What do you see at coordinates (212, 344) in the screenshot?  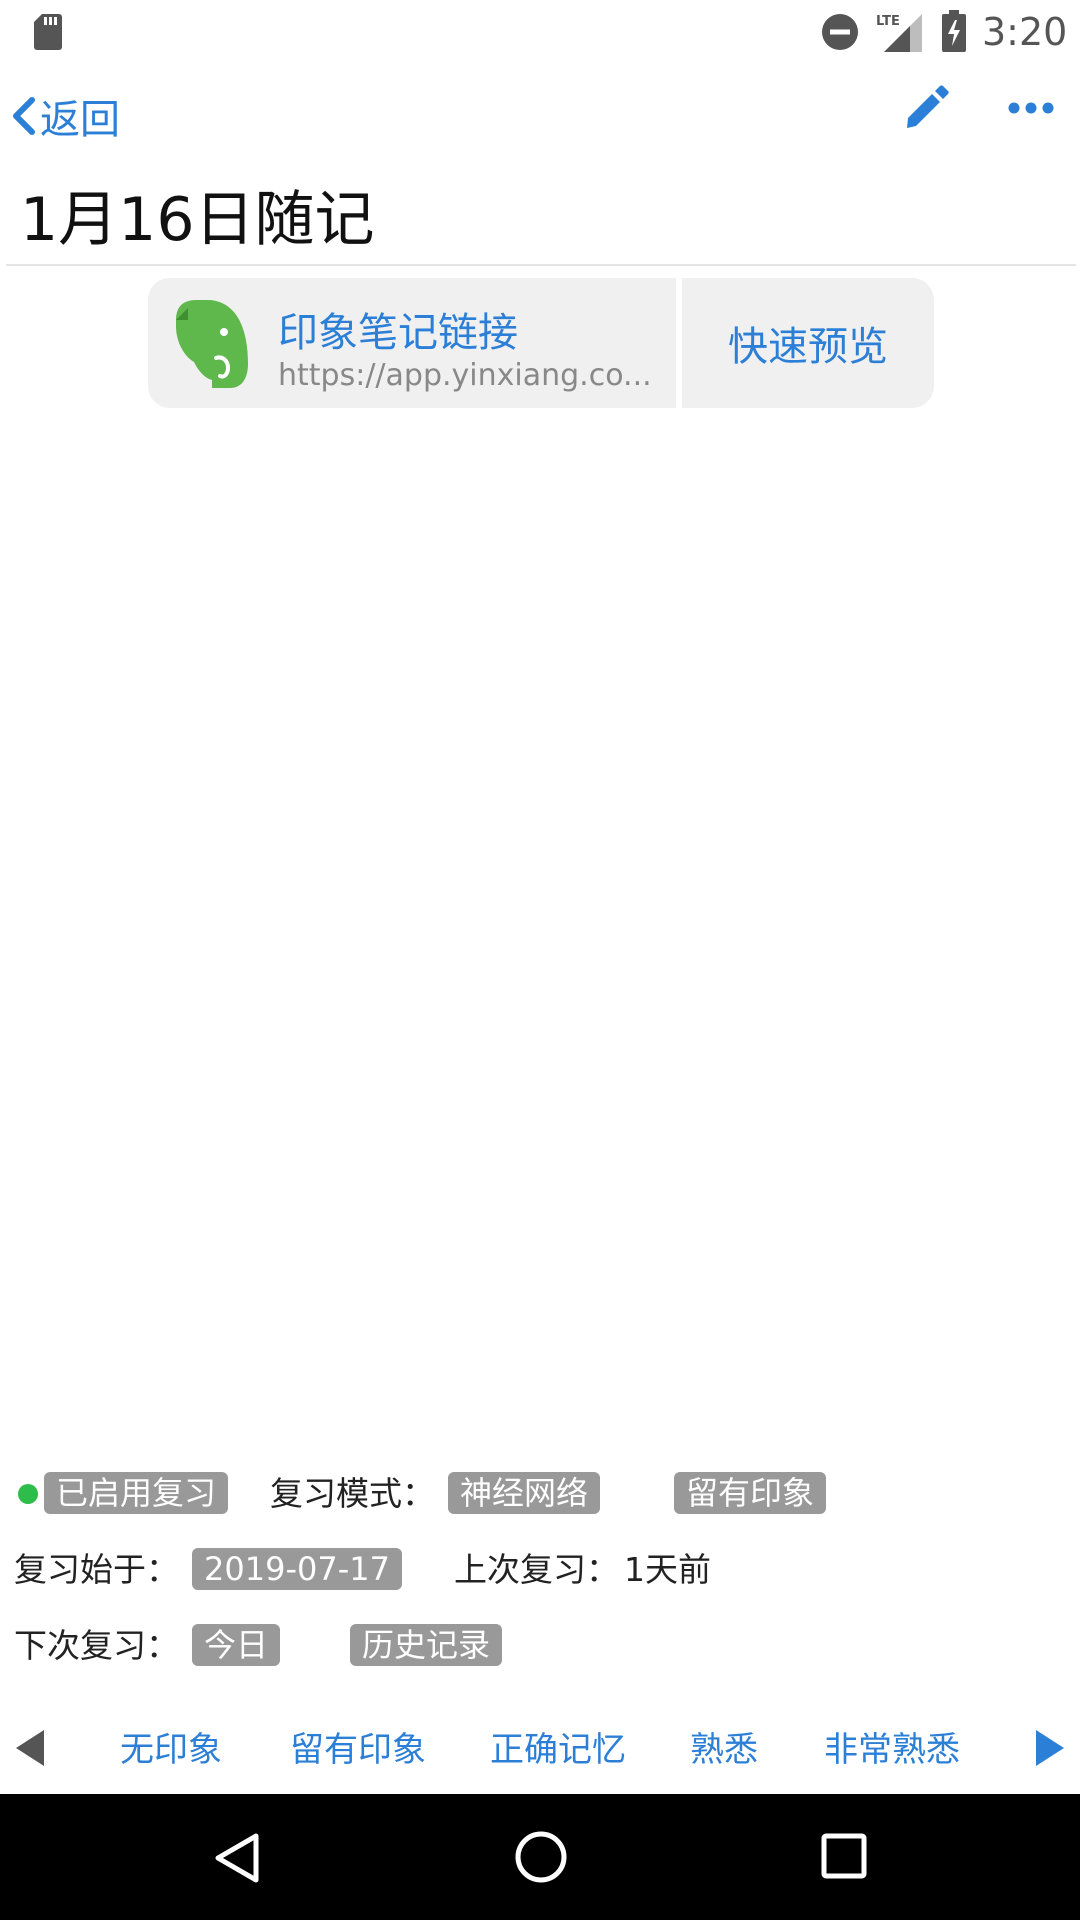 I see `evernote-elephant-icon` at bounding box center [212, 344].